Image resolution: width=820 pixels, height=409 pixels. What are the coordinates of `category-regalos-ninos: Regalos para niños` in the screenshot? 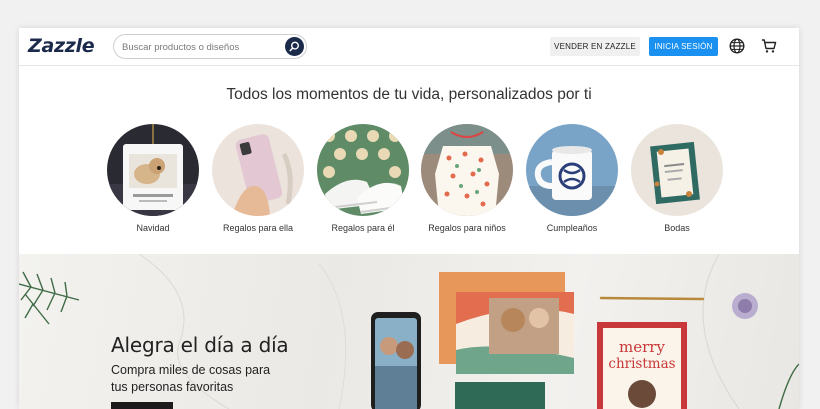 It's located at (467, 178).